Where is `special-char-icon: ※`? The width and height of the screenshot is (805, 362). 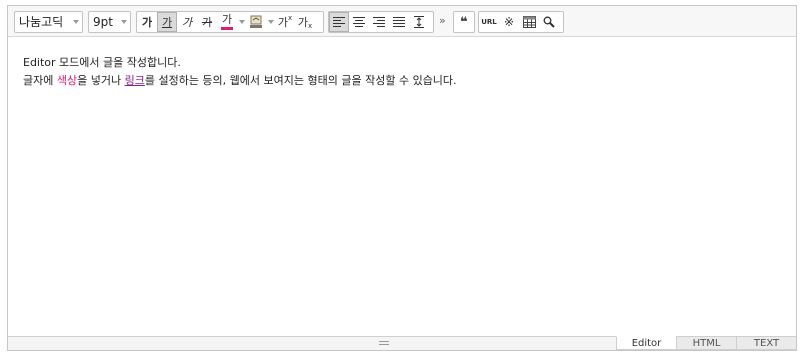 special-char-icon: ※ is located at coordinates (509, 22).